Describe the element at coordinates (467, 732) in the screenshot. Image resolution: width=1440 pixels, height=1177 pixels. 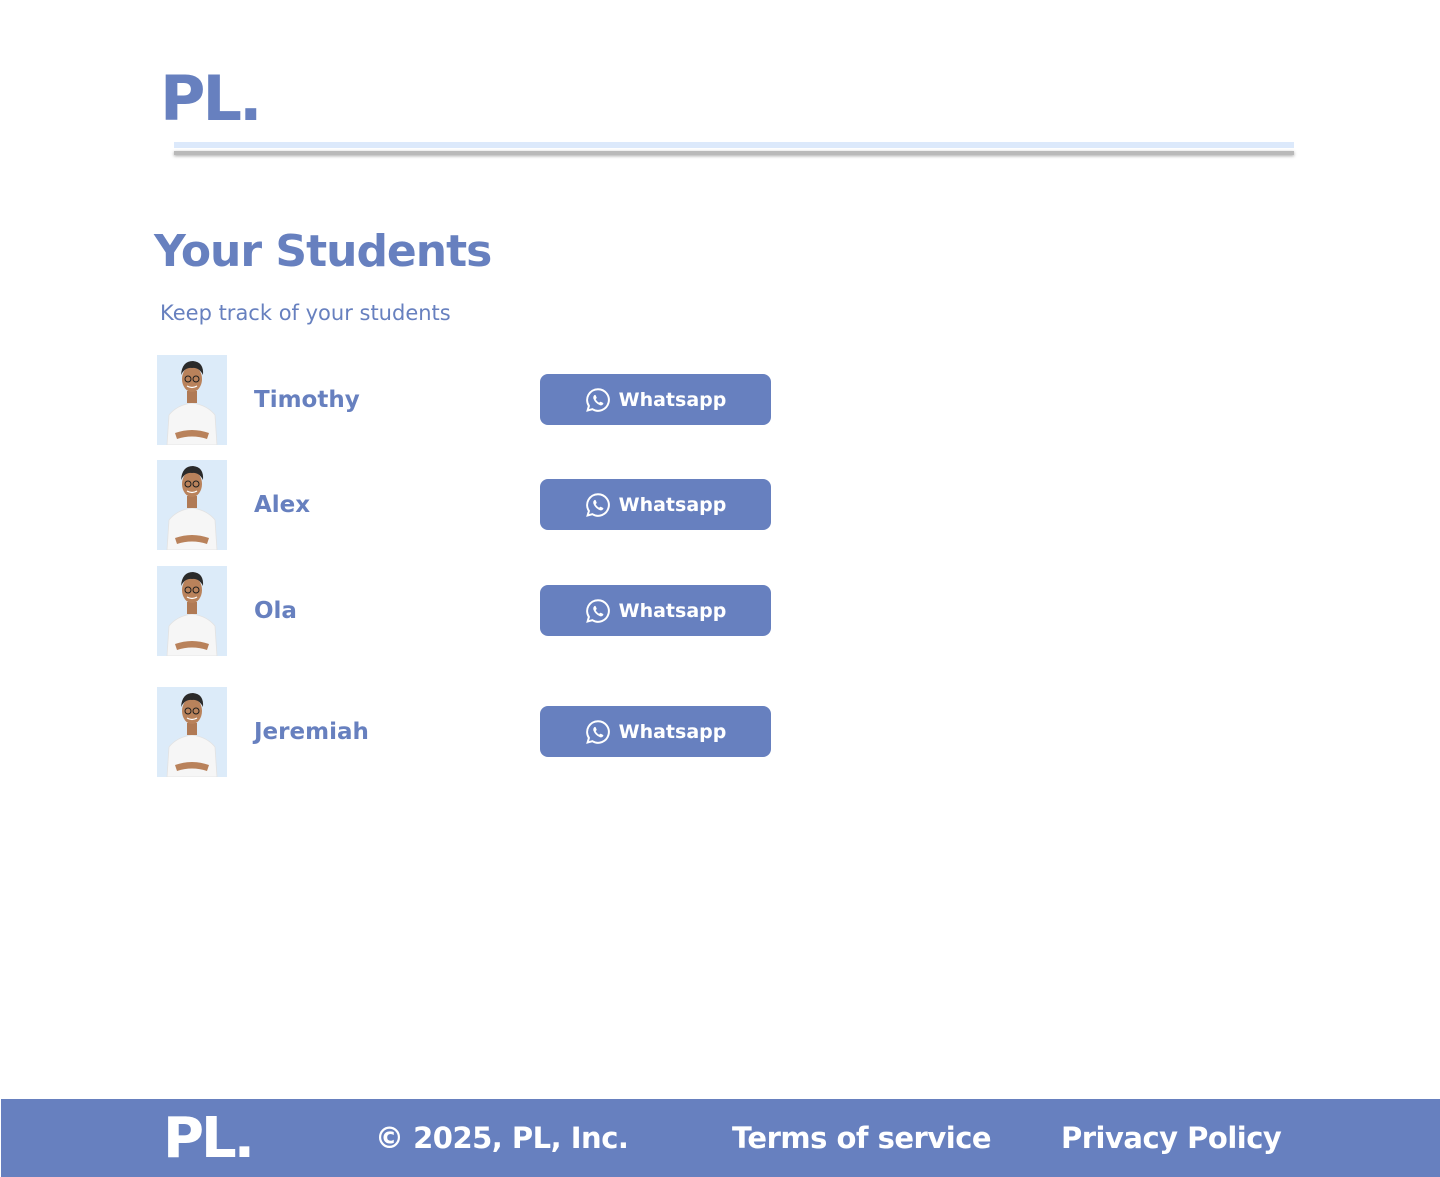
I see `student-row: Jeremiah Whatsapp` at that location.